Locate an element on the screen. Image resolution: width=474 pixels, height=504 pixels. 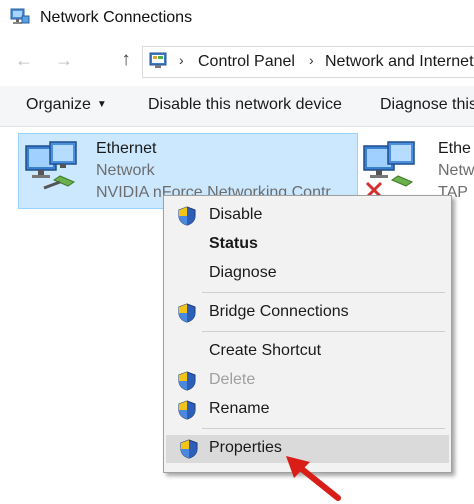
menu-label: Bridge Connections is located at coordinates (279, 311).